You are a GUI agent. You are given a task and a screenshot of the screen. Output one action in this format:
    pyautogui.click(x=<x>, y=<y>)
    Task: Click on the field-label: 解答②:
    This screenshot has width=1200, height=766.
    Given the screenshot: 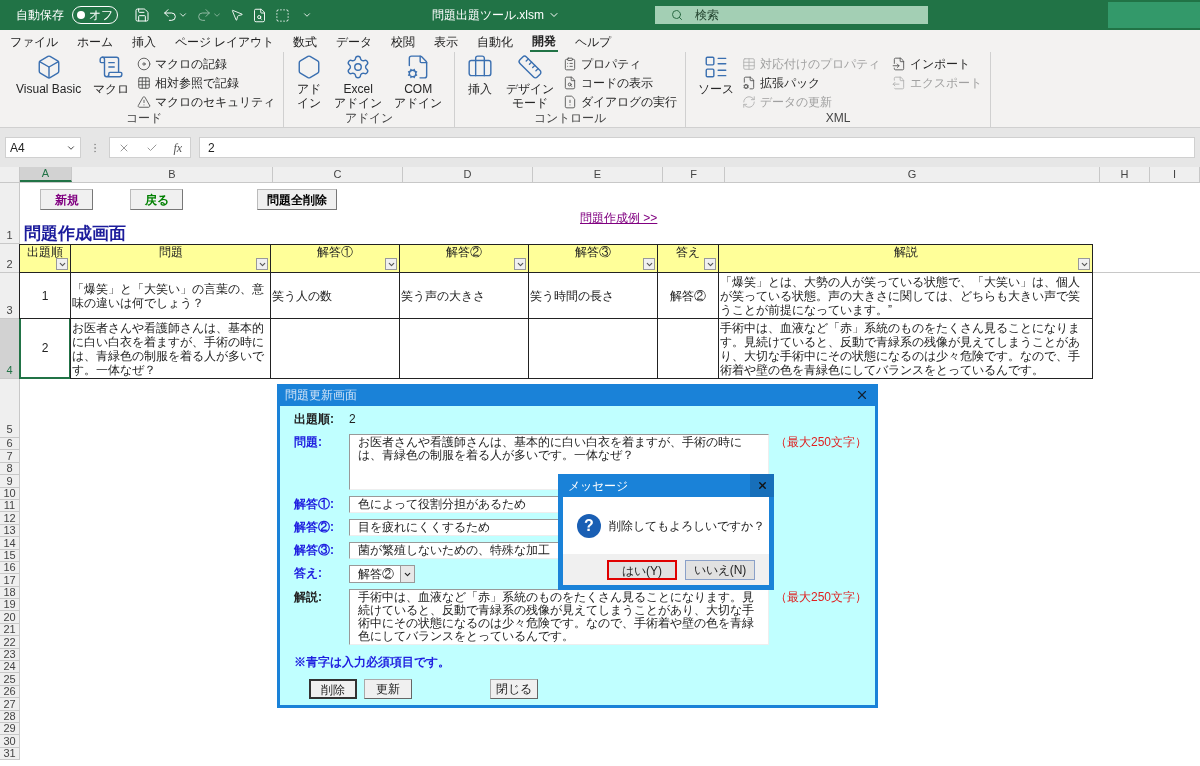 What is the action you would take?
    pyautogui.click(x=314, y=527)
    